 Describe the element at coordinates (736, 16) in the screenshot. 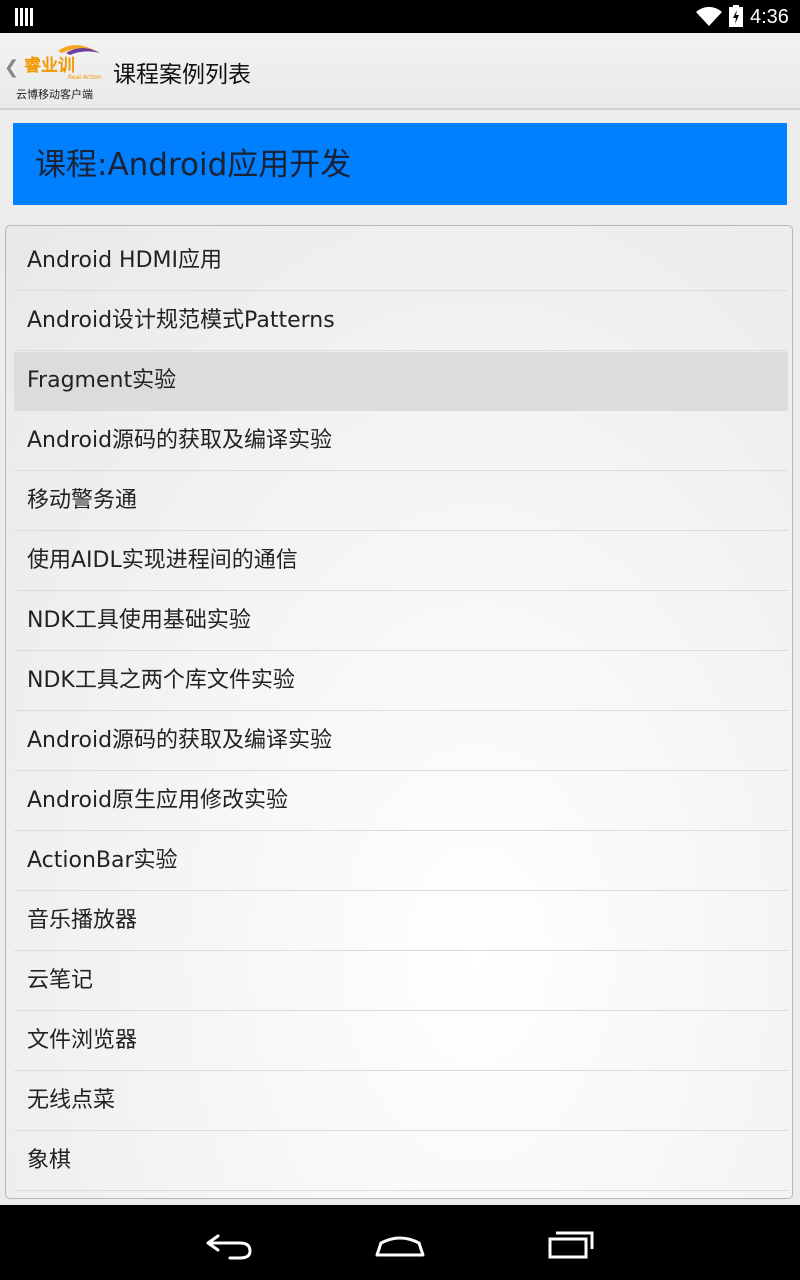

I see `battery-charging-icon` at that location.